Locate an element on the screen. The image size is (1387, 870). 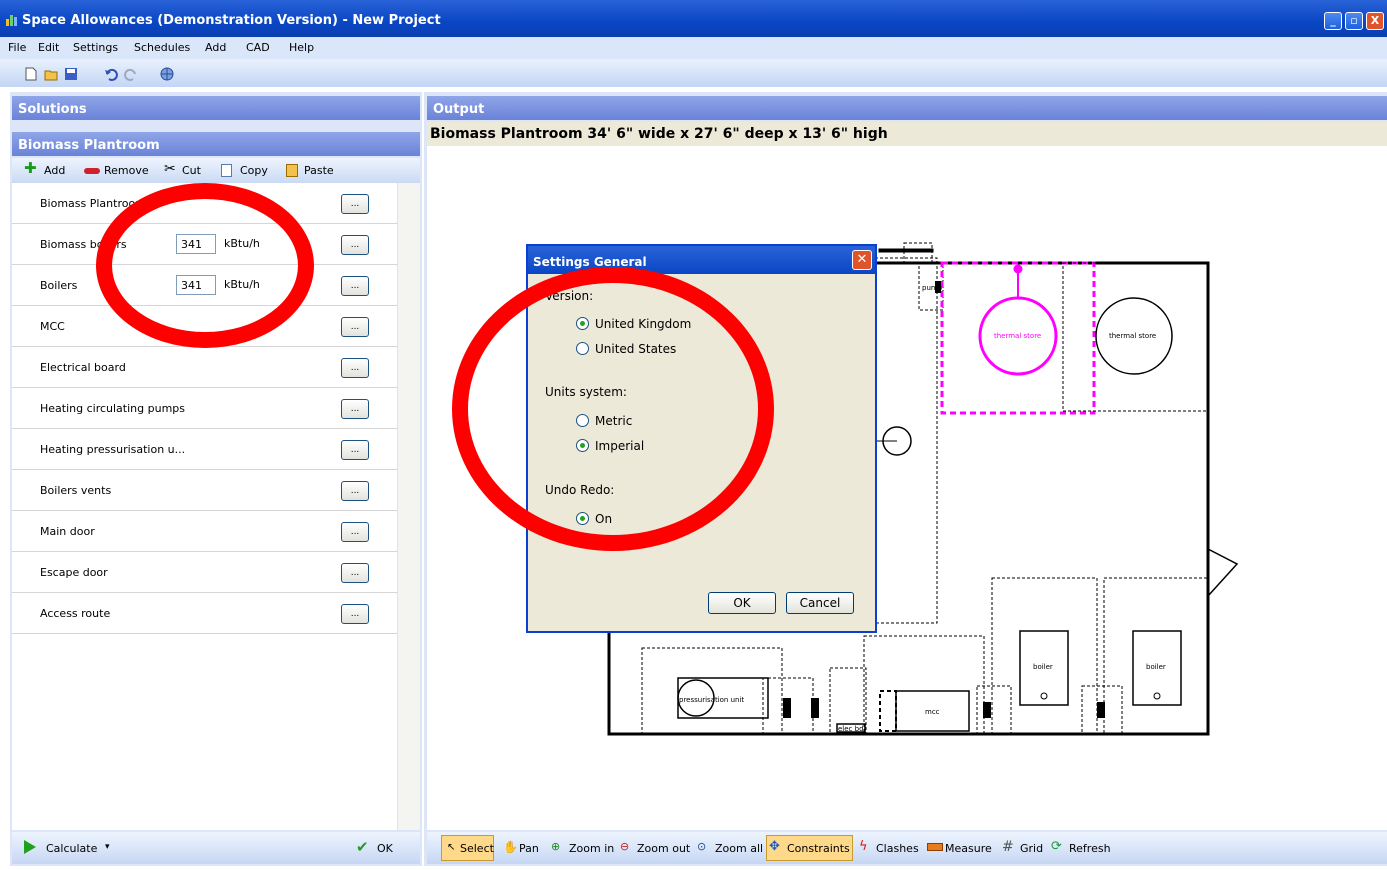
item-label: Boilers is located at coordinates (59, 285).